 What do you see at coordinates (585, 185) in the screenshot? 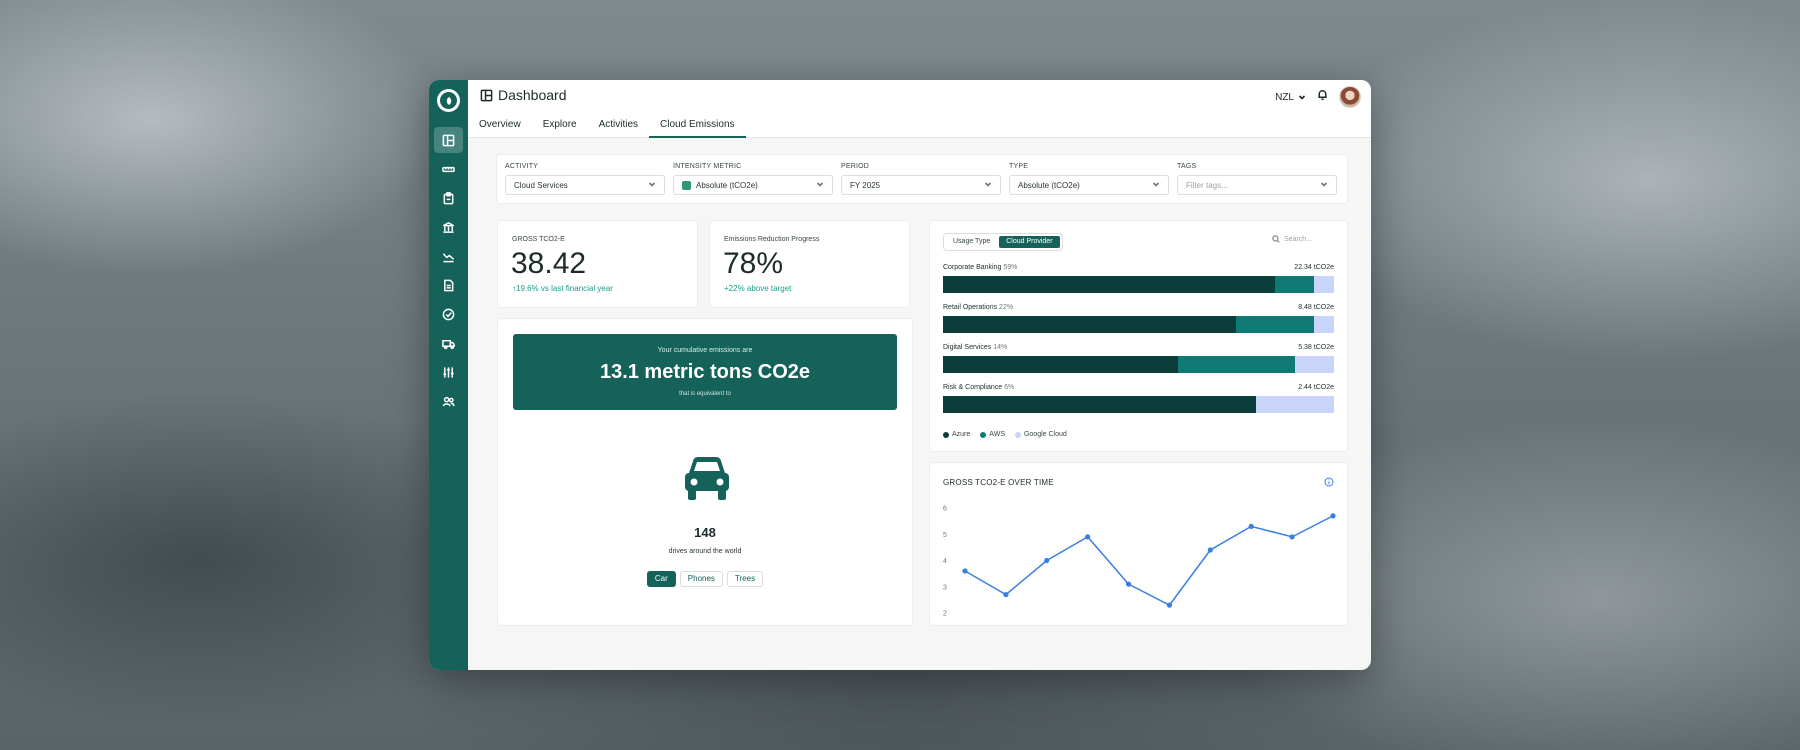
I see `activity-select: Cloud Services` at bounding box center [585, 185].